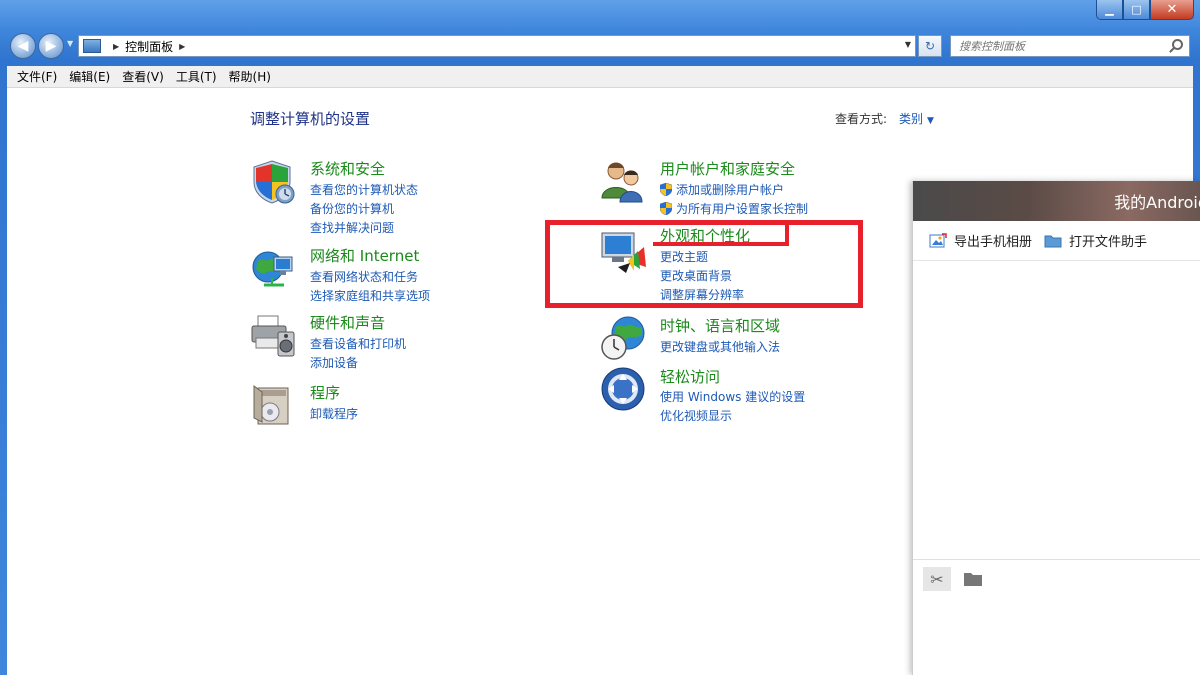  Describe the element at coordinates (937, 579) in the screenshot. I see `scissors-icon: ✂` at that location.